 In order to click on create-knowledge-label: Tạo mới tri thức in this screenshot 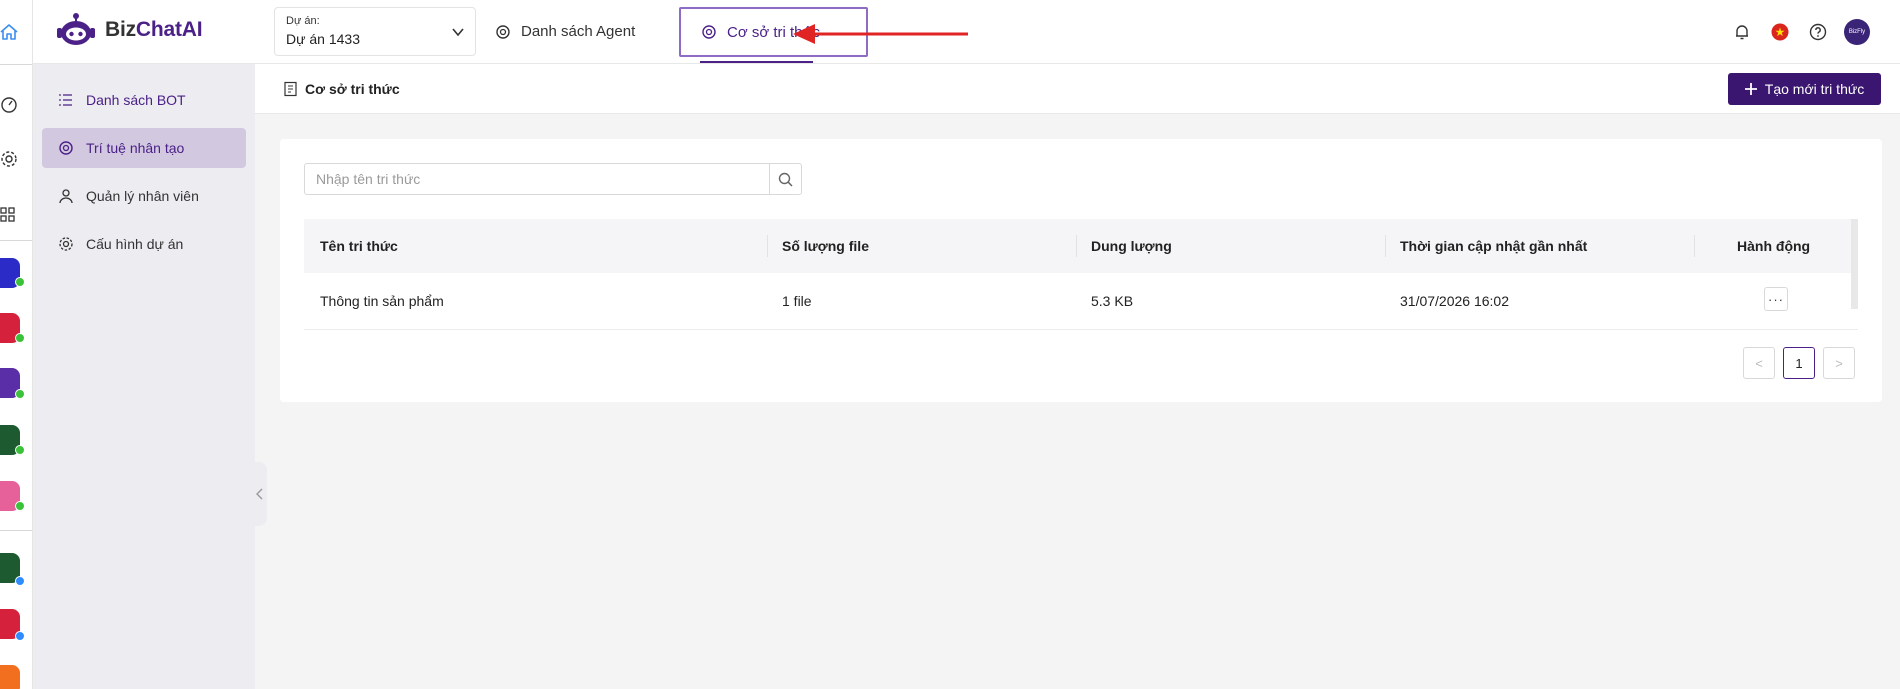, I will do `click(1814, 89)`.